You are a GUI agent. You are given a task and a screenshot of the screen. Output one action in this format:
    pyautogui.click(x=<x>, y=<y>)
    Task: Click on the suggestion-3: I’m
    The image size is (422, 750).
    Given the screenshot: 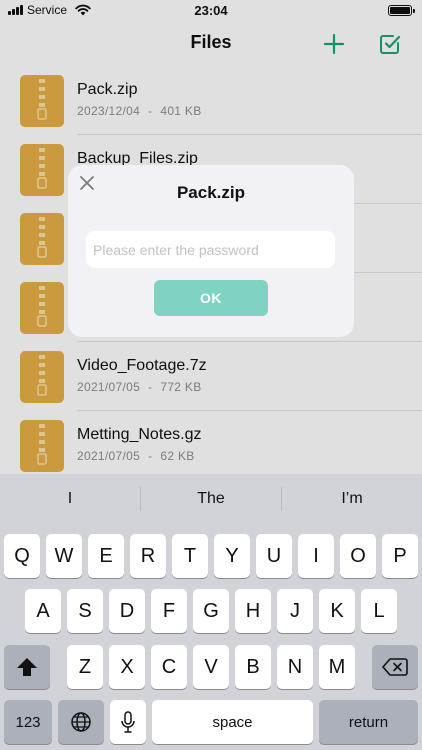 What is the action you would take?
    pyautogui.click(x=352, y=499)
    